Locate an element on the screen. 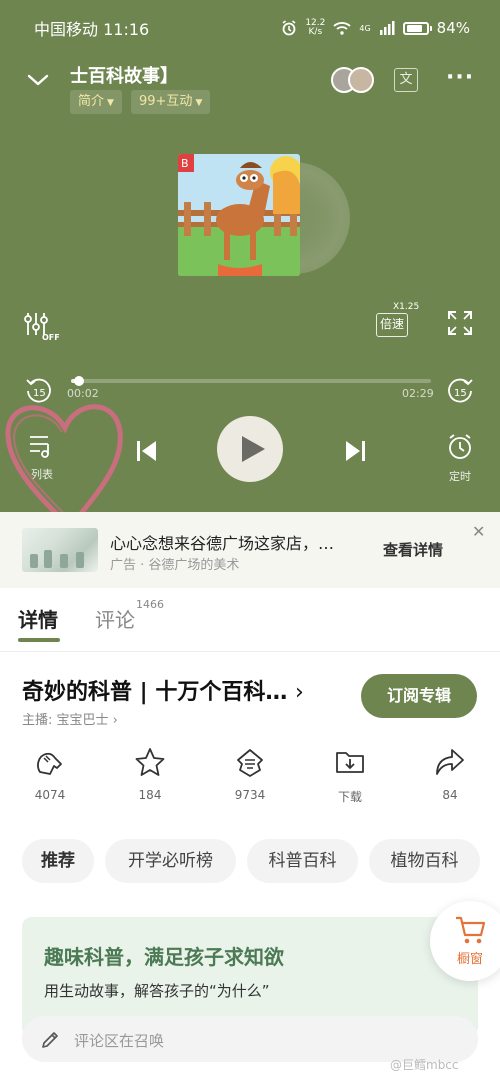 Image resolution: width=500 pixels, height=1083 pixels. shop-window-button: 橱窗 is located at coordinates (465, 941).